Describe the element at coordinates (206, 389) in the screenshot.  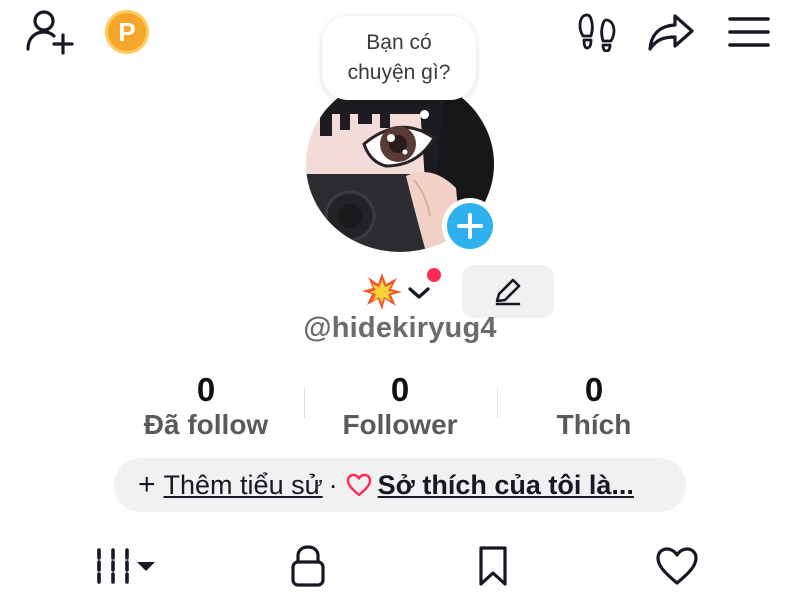
I see `following-count: 0` at that location.